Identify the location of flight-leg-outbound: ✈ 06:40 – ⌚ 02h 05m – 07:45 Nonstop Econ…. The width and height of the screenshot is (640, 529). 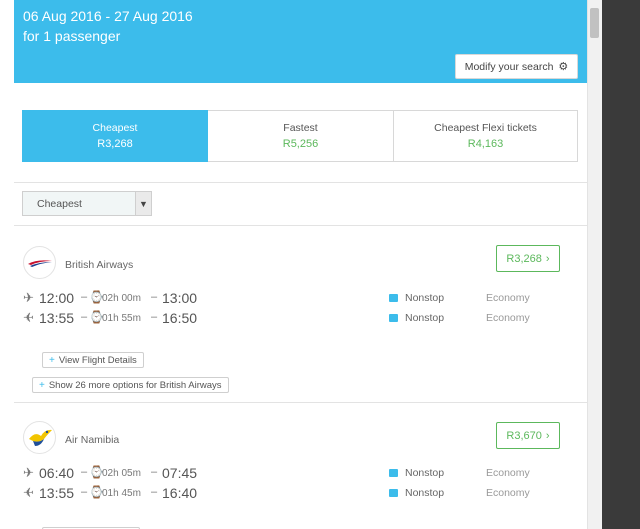
(293, 474).